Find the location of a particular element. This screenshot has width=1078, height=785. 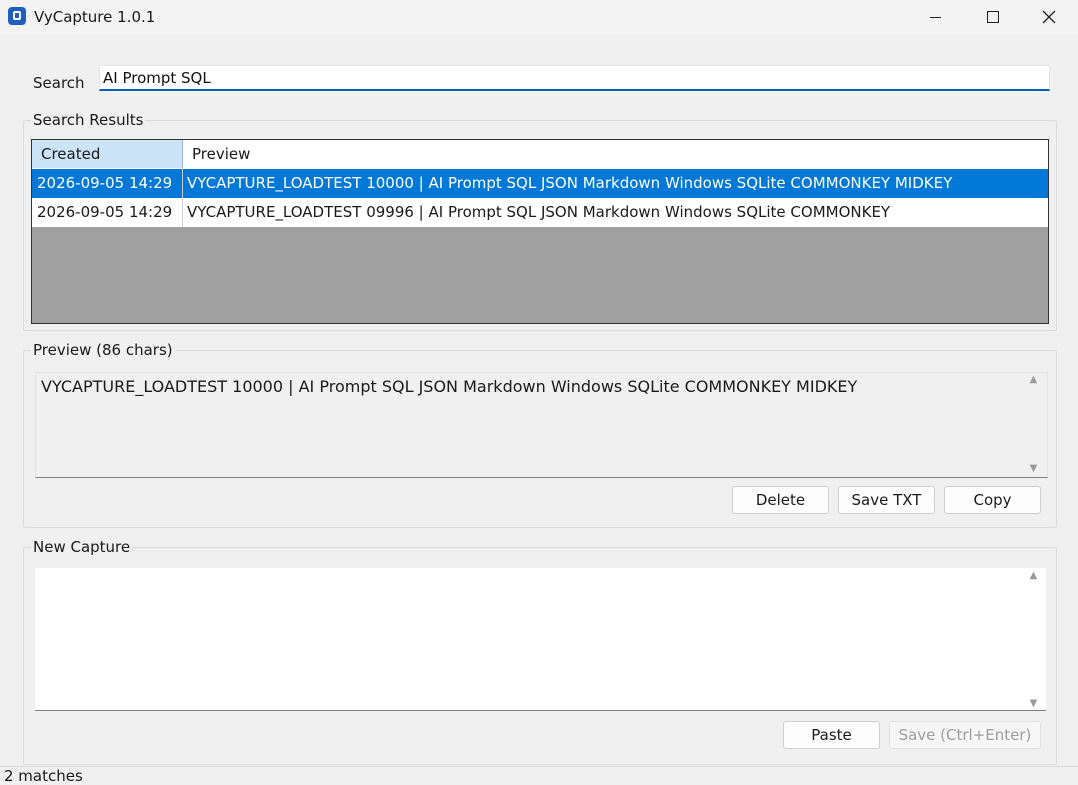

capture-scrollbar: ▲ ▼ is located at coordinates (1033, 639).